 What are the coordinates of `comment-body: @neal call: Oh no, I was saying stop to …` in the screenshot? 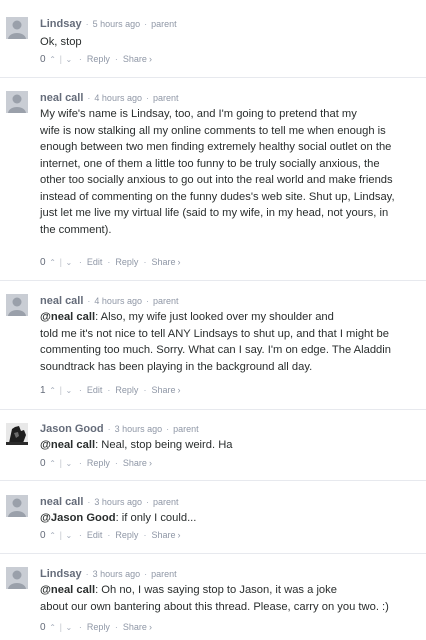 It's located at (232, 598).